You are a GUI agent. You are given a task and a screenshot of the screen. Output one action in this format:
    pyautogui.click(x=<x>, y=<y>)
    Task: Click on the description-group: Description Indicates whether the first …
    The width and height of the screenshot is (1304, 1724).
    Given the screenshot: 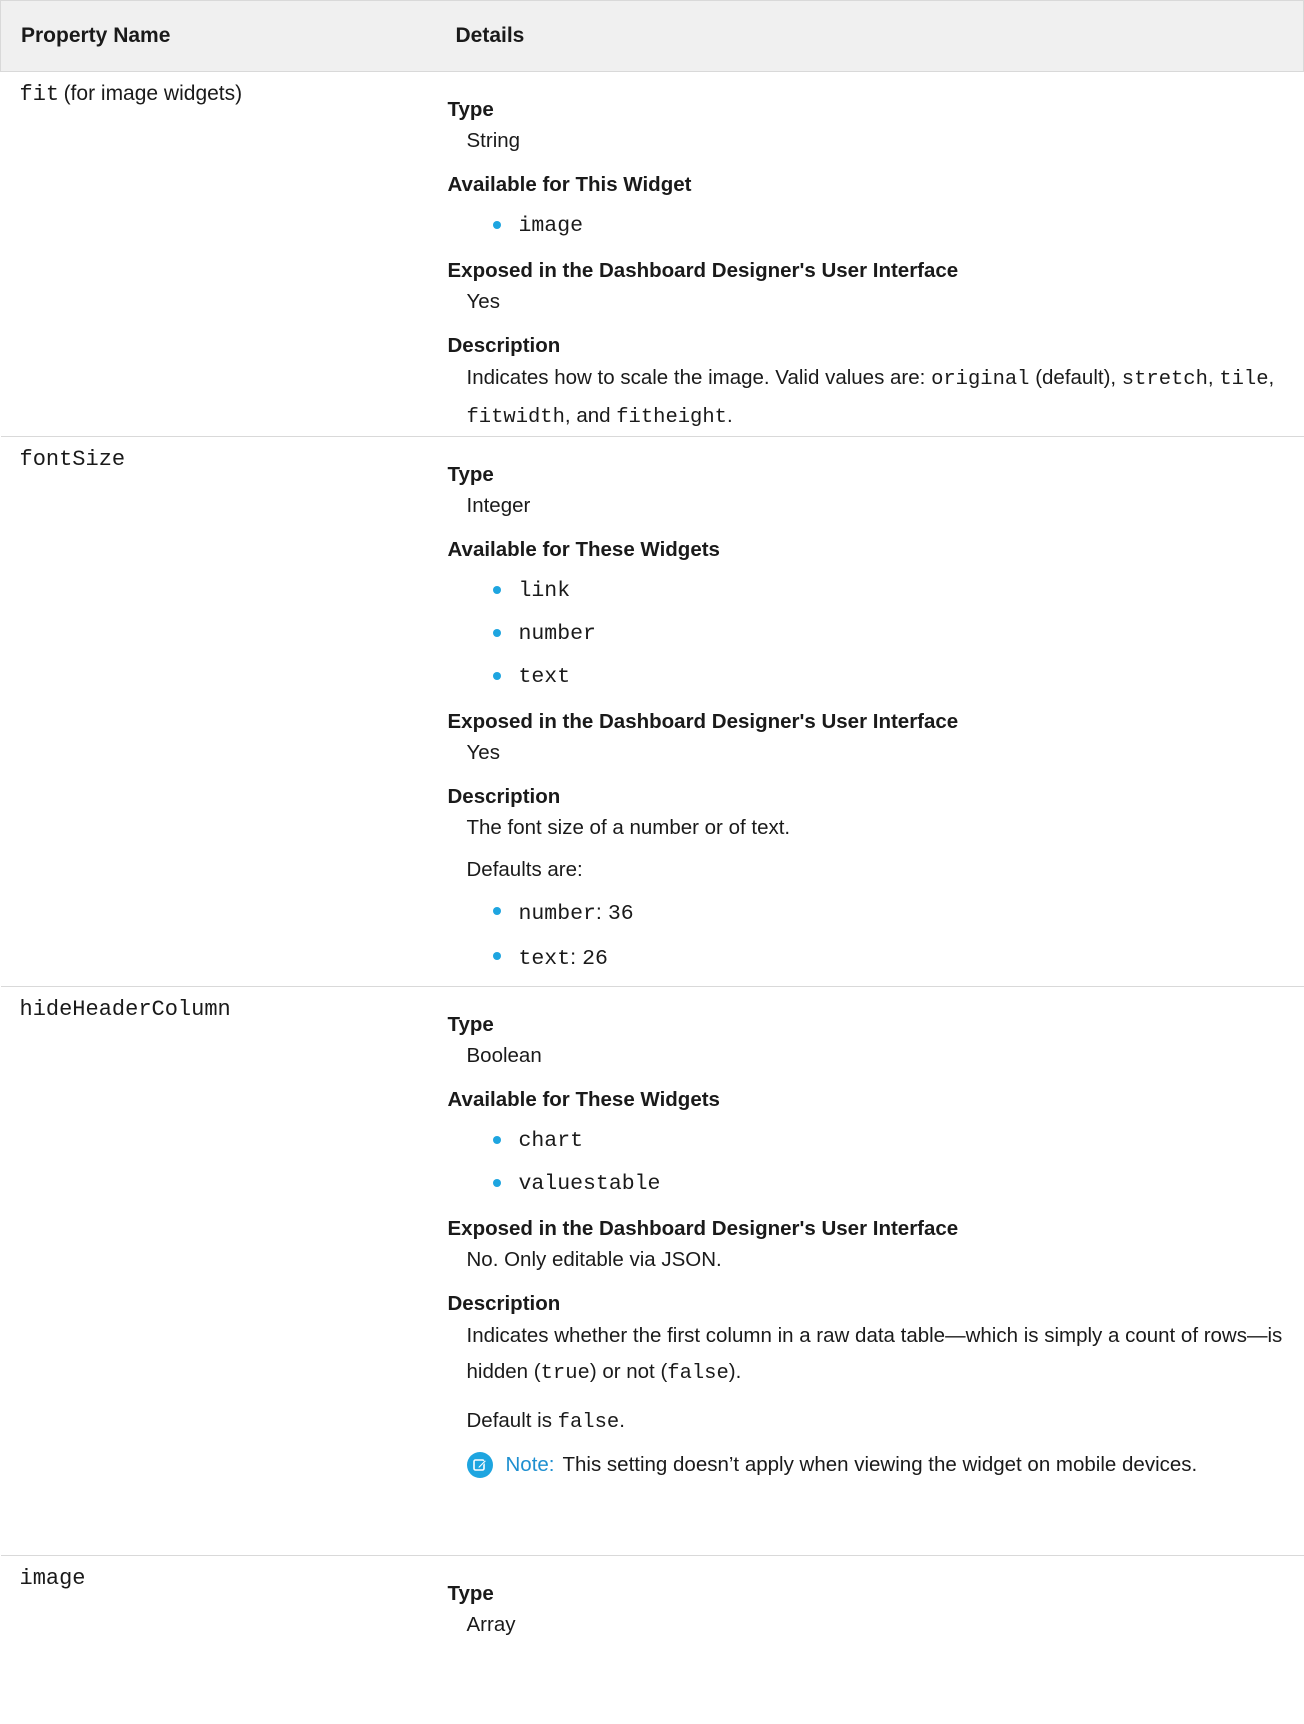 What is the action you would take?
    pyautogui.click(x=869, y=1385)
    